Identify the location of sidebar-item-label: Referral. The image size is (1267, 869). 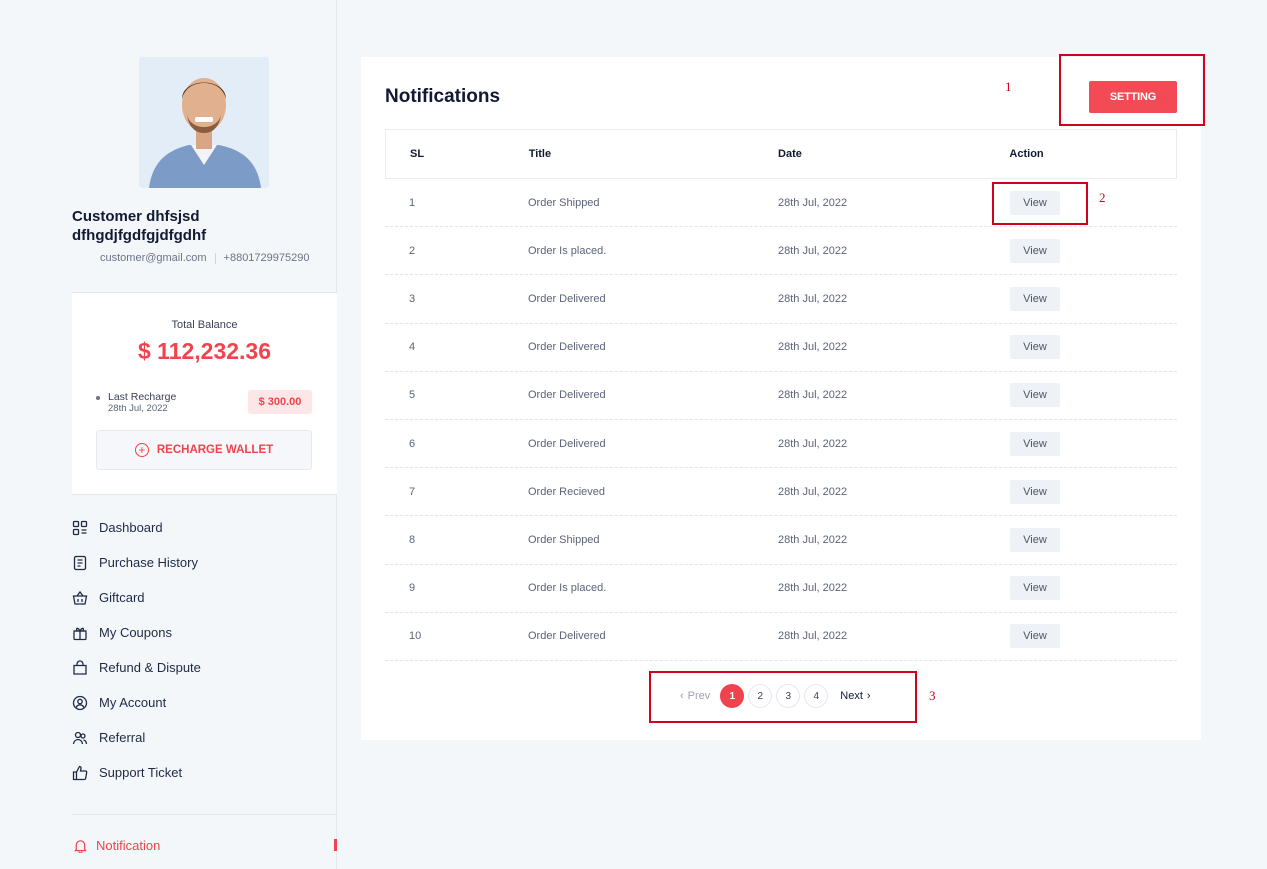
(122, 737).